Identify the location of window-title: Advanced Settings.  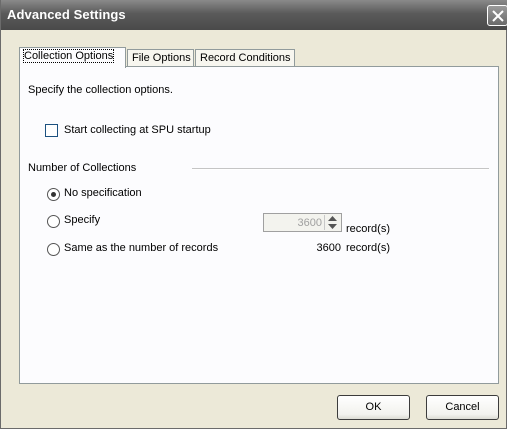
(66, 14).